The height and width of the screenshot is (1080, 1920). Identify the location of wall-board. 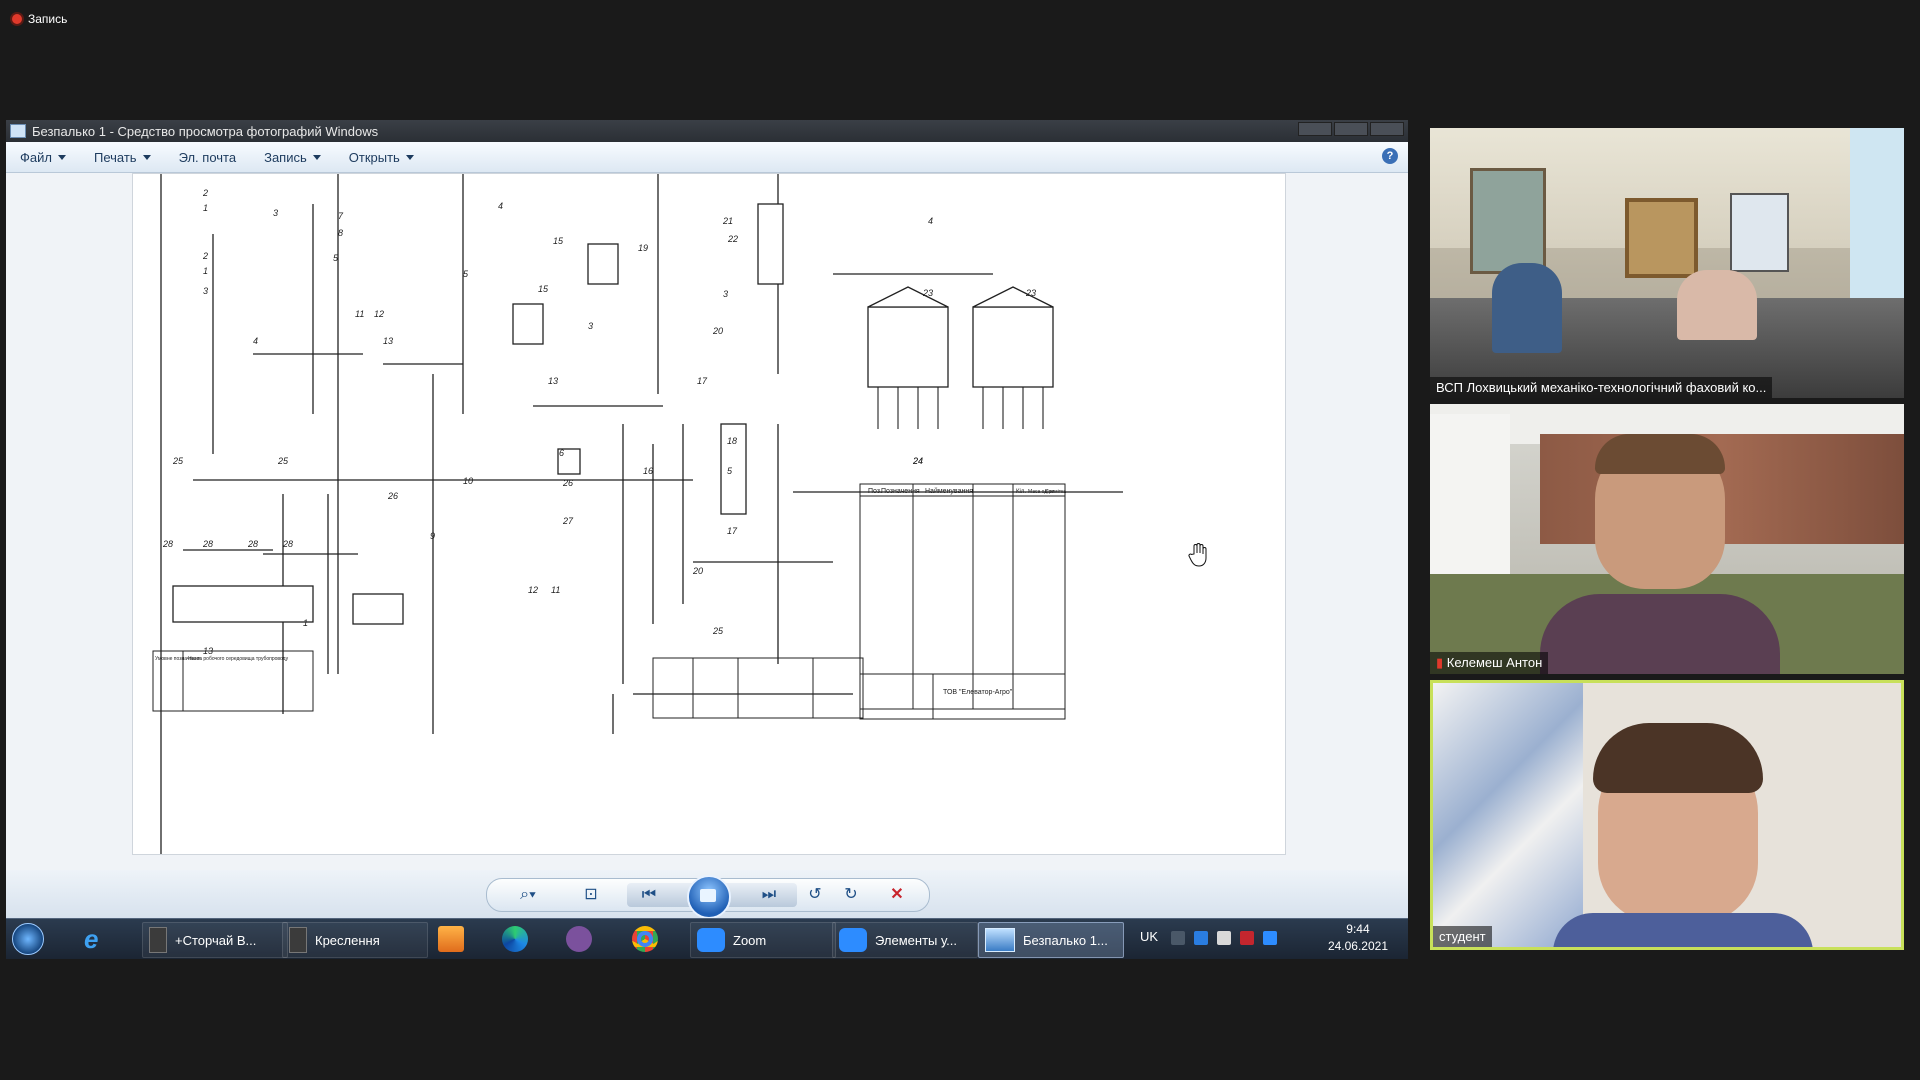
(1661, 238).